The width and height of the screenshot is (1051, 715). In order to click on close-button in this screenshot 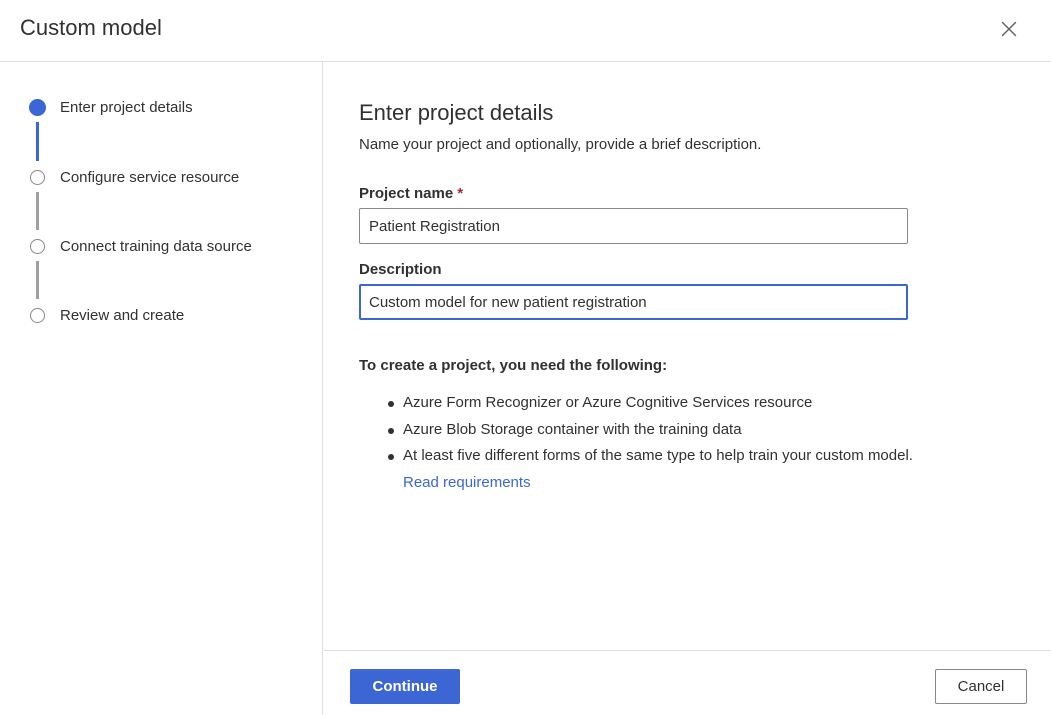, I will do `click(1009, 29)`.